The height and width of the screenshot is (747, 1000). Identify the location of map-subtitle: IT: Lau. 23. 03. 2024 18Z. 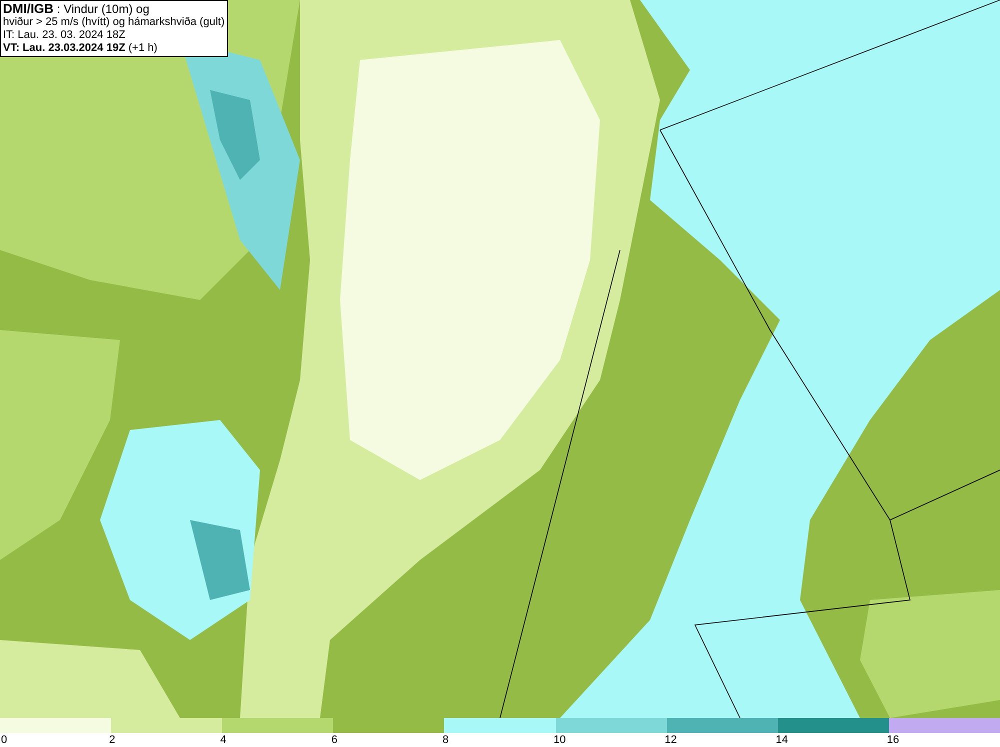
(64, 35).